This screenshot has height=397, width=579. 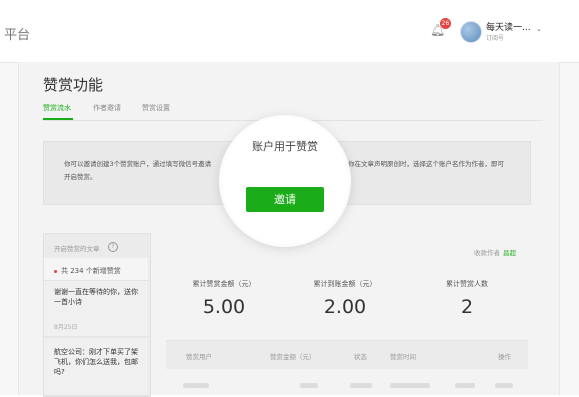 What do you see at coordinates (285, 146) in the screenshot?
I see `lens-caption: 账户用于赞赏` at bounding box center [285, 146].